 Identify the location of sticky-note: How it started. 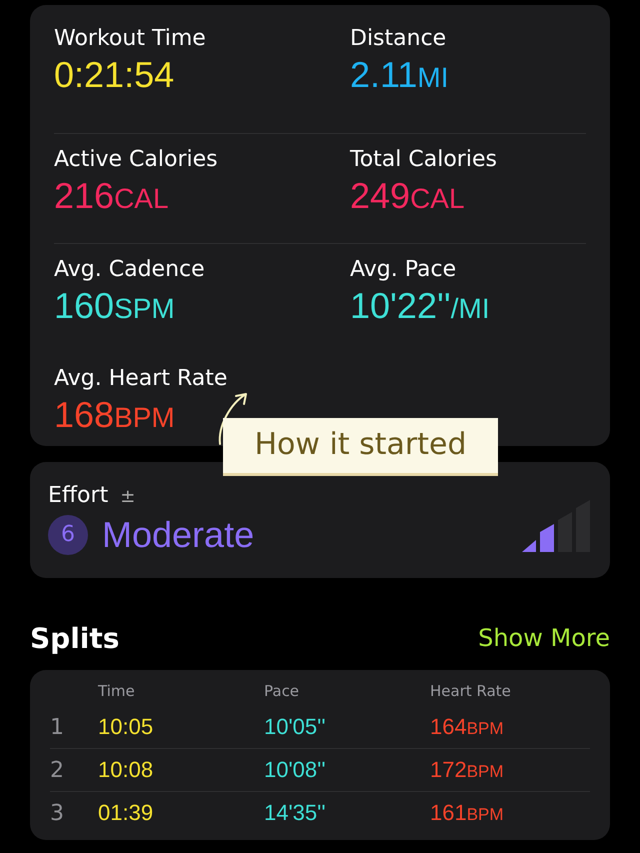
(360, 447).